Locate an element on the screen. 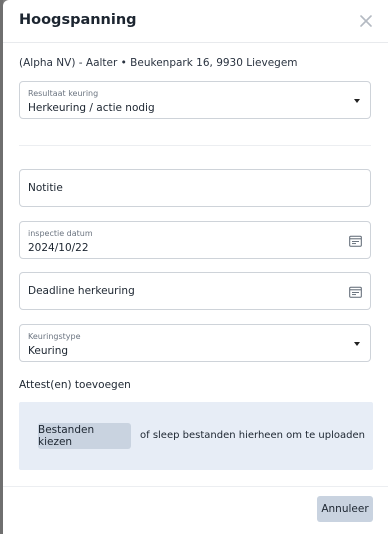 Image resolution: width=388 pixels, height=534 pixels. notitie-field: Notitie is located at coordinates (195, 188).